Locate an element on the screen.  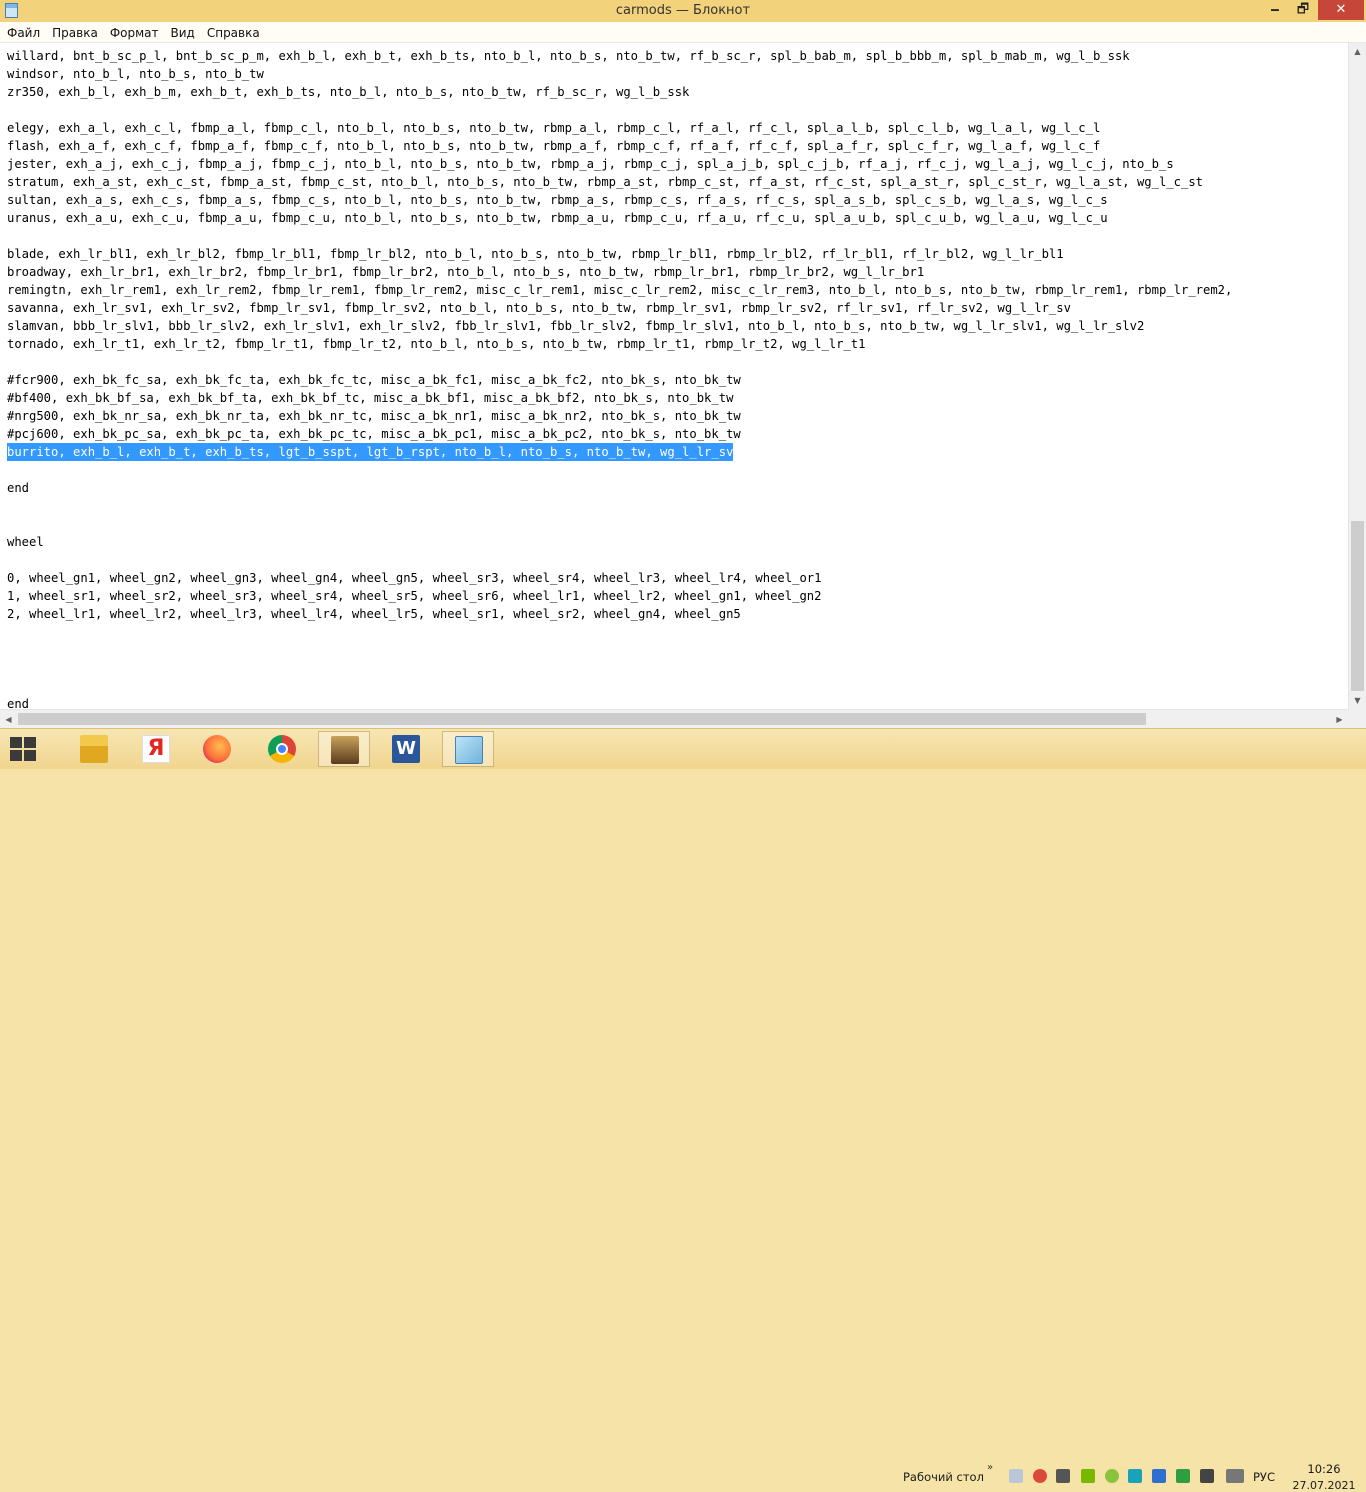
yandex-browser-icon: Я is located at coordinates (156, 749).